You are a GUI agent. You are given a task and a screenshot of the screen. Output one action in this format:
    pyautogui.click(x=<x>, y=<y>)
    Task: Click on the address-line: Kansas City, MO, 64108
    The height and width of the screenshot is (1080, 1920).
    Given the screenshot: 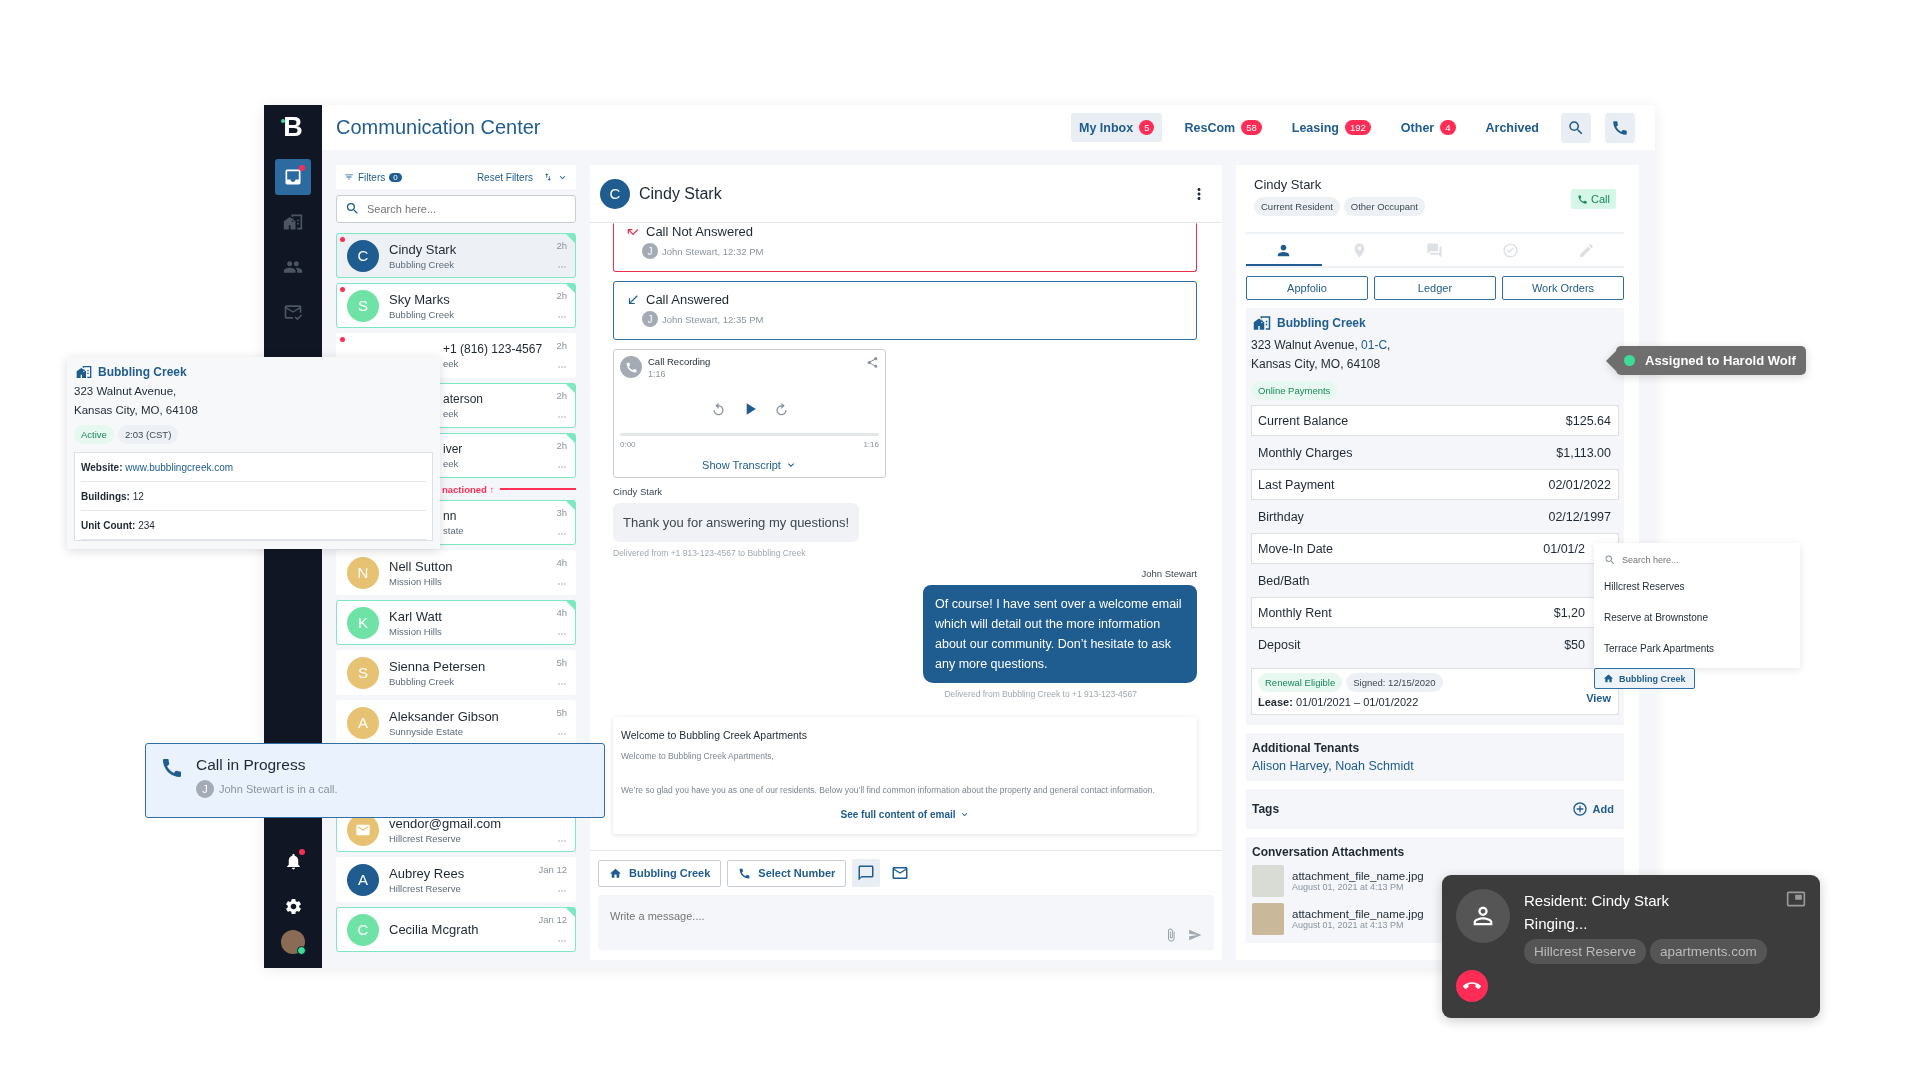 What is the action you would take?
    pyautogui.click(x=136, y=410)
    